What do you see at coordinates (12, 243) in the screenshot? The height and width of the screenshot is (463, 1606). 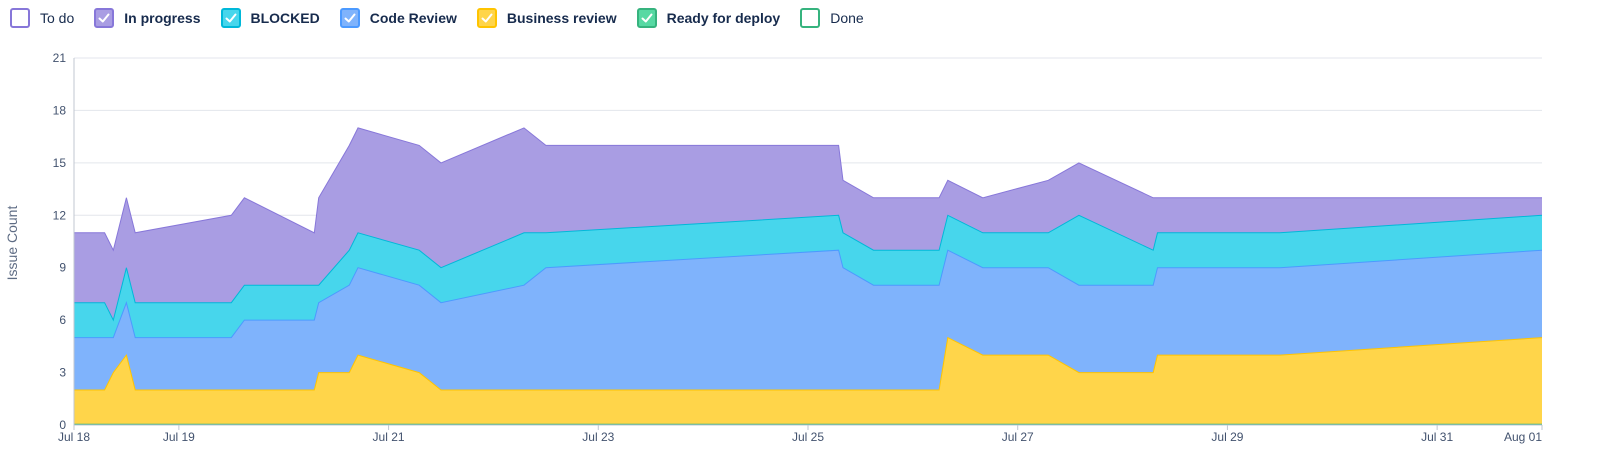 I see `y-axis-title: Issue Count` at bounding box center [12, 243].